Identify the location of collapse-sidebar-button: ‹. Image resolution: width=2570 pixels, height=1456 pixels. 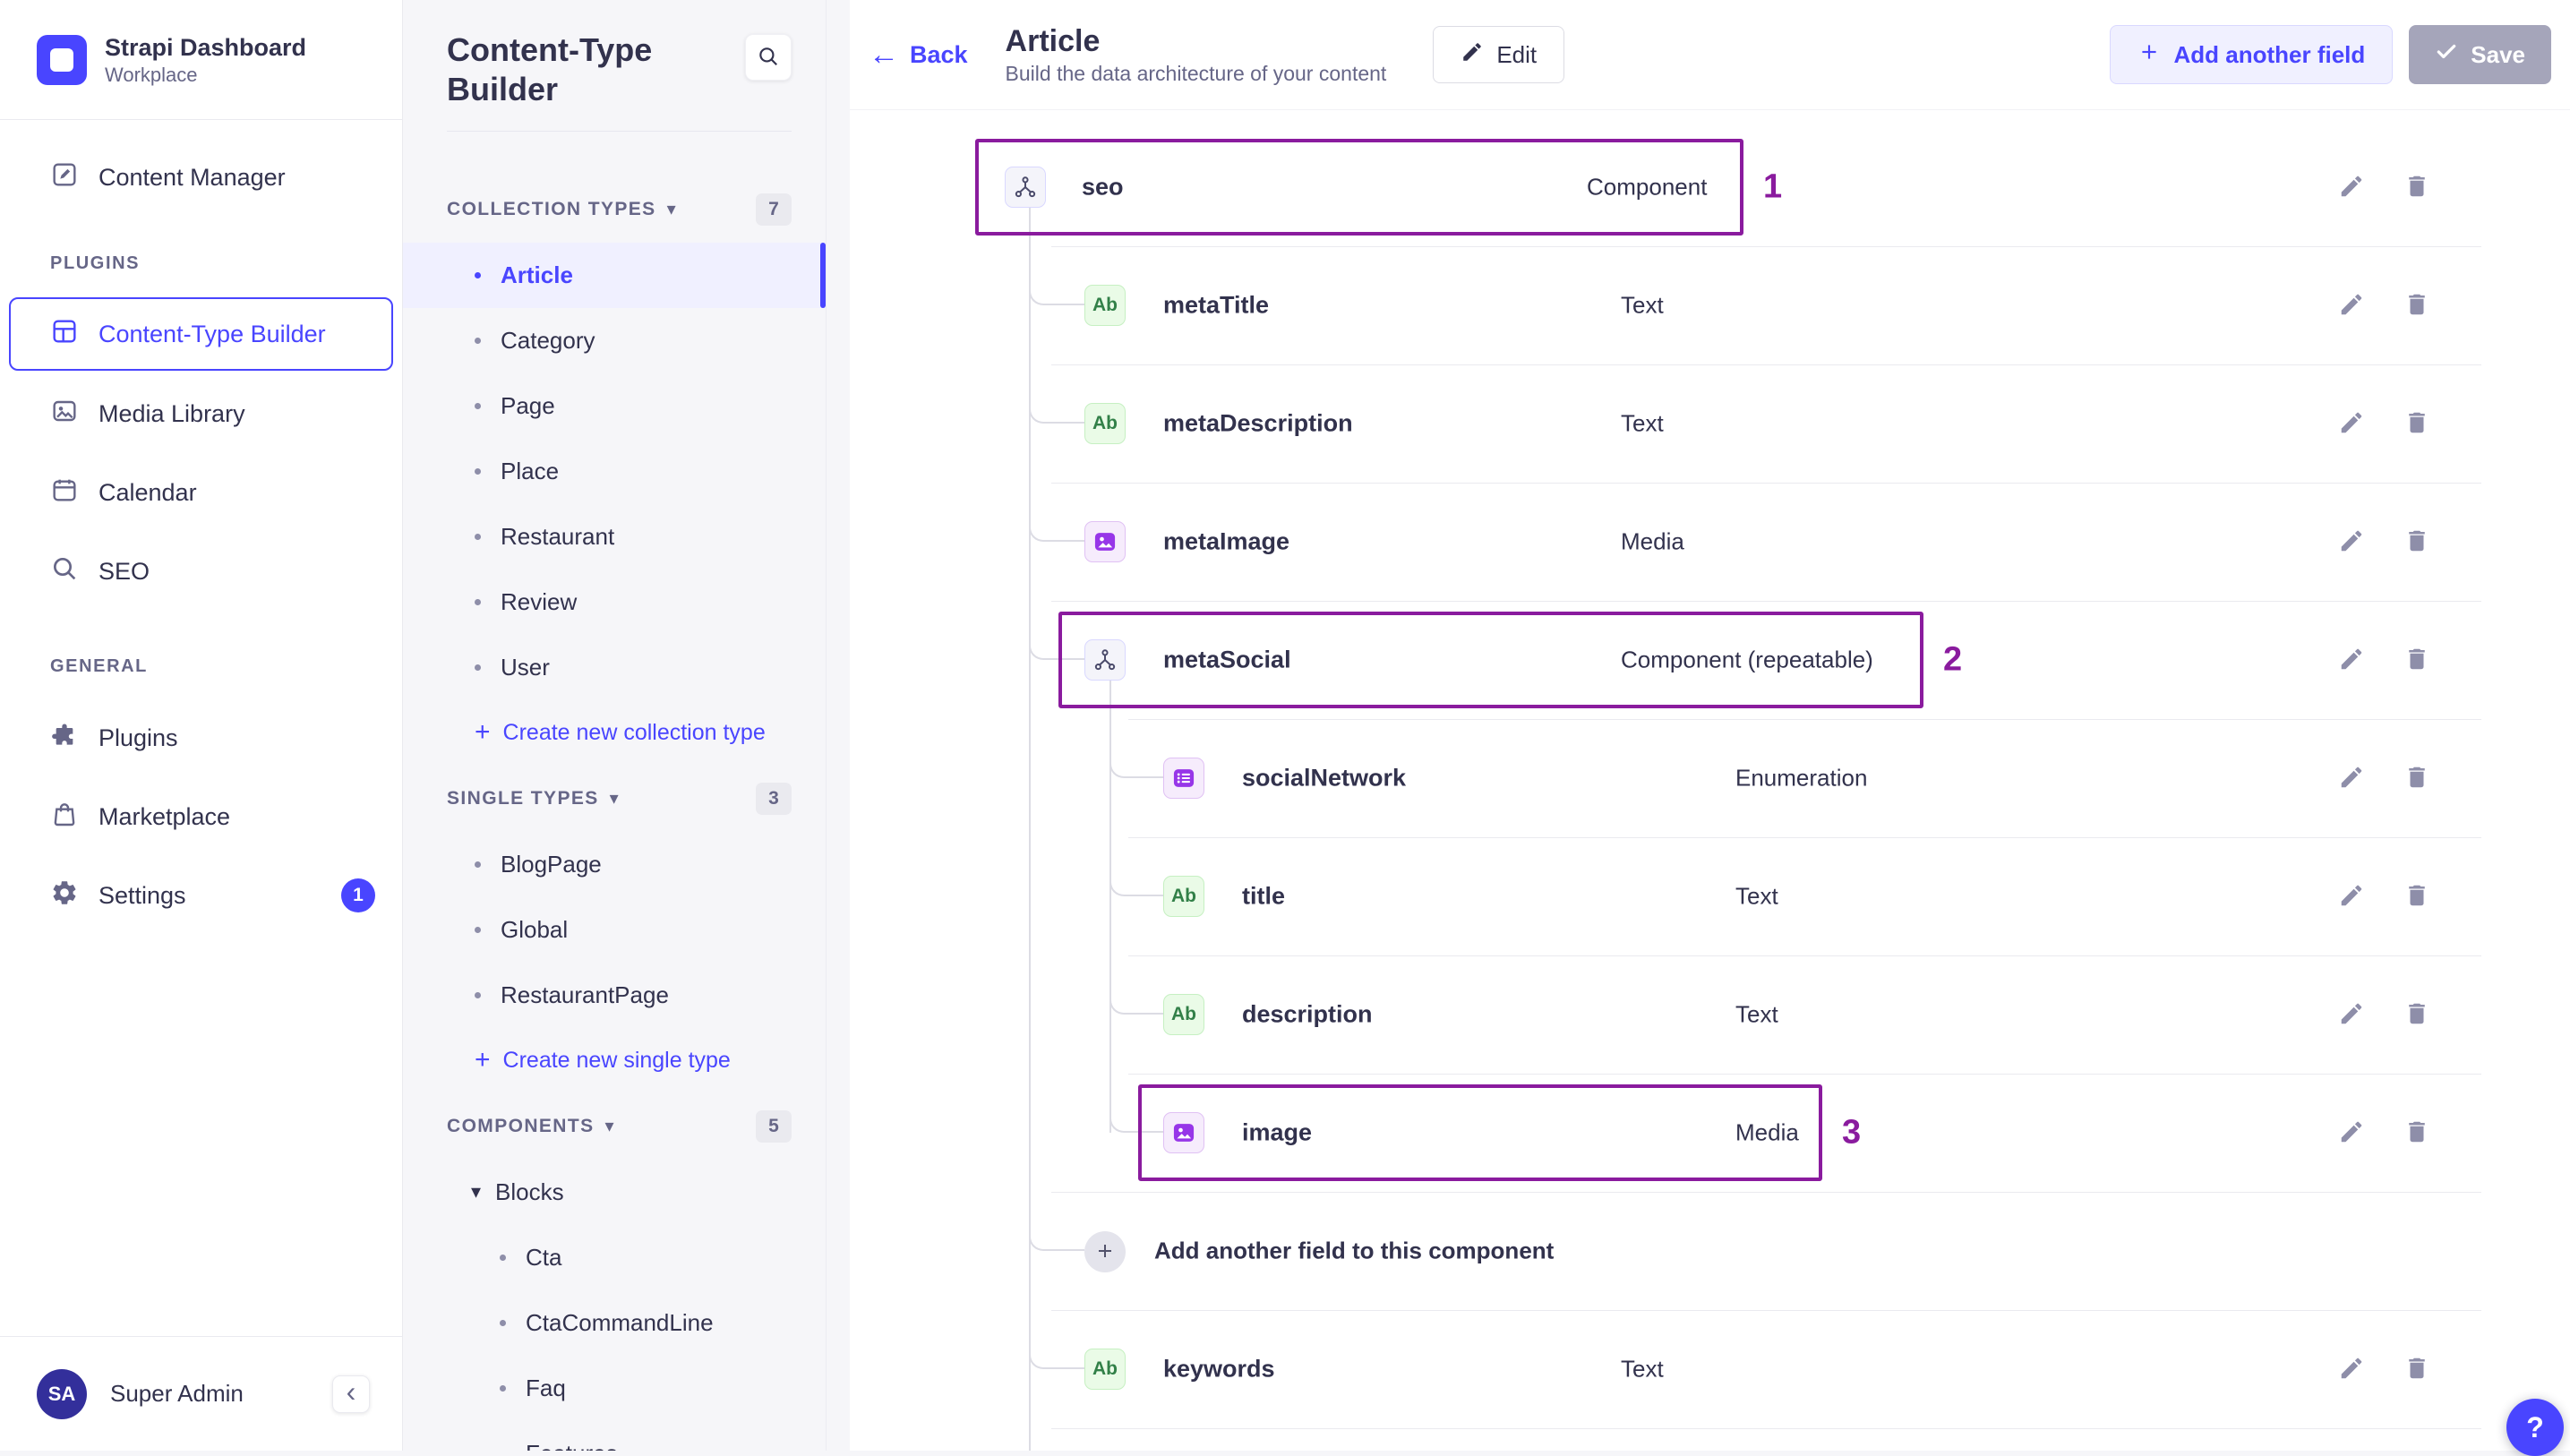
(351, 1394).